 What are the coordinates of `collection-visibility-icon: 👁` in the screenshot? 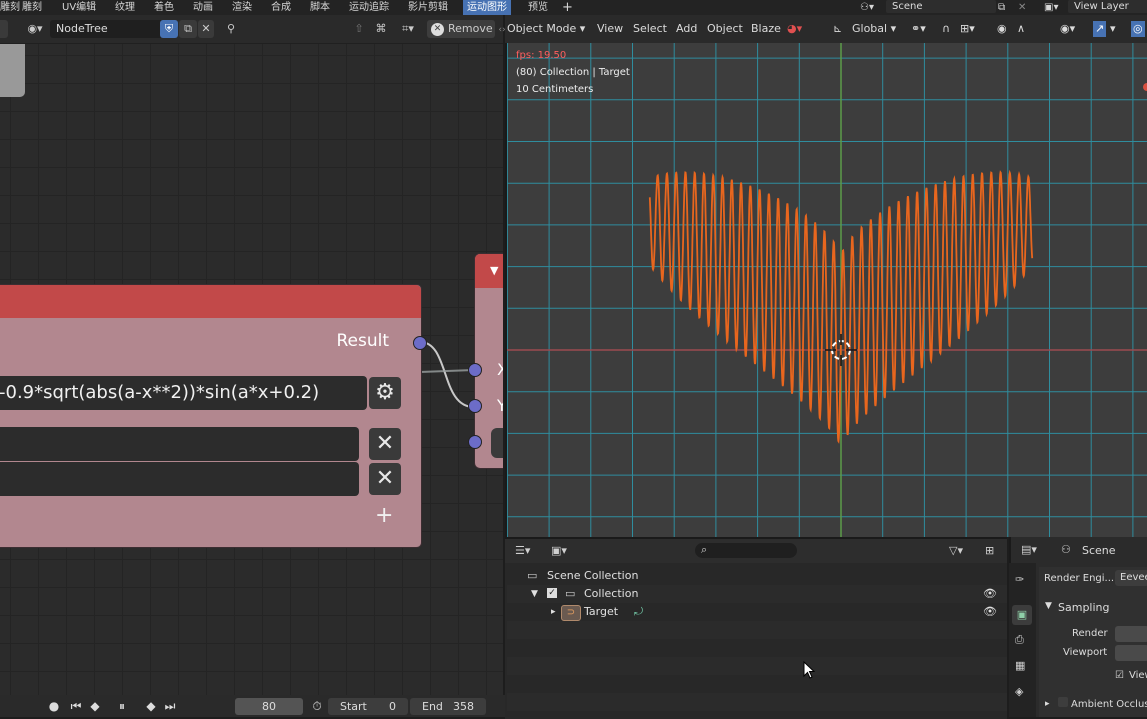 It's located at (990, 594).